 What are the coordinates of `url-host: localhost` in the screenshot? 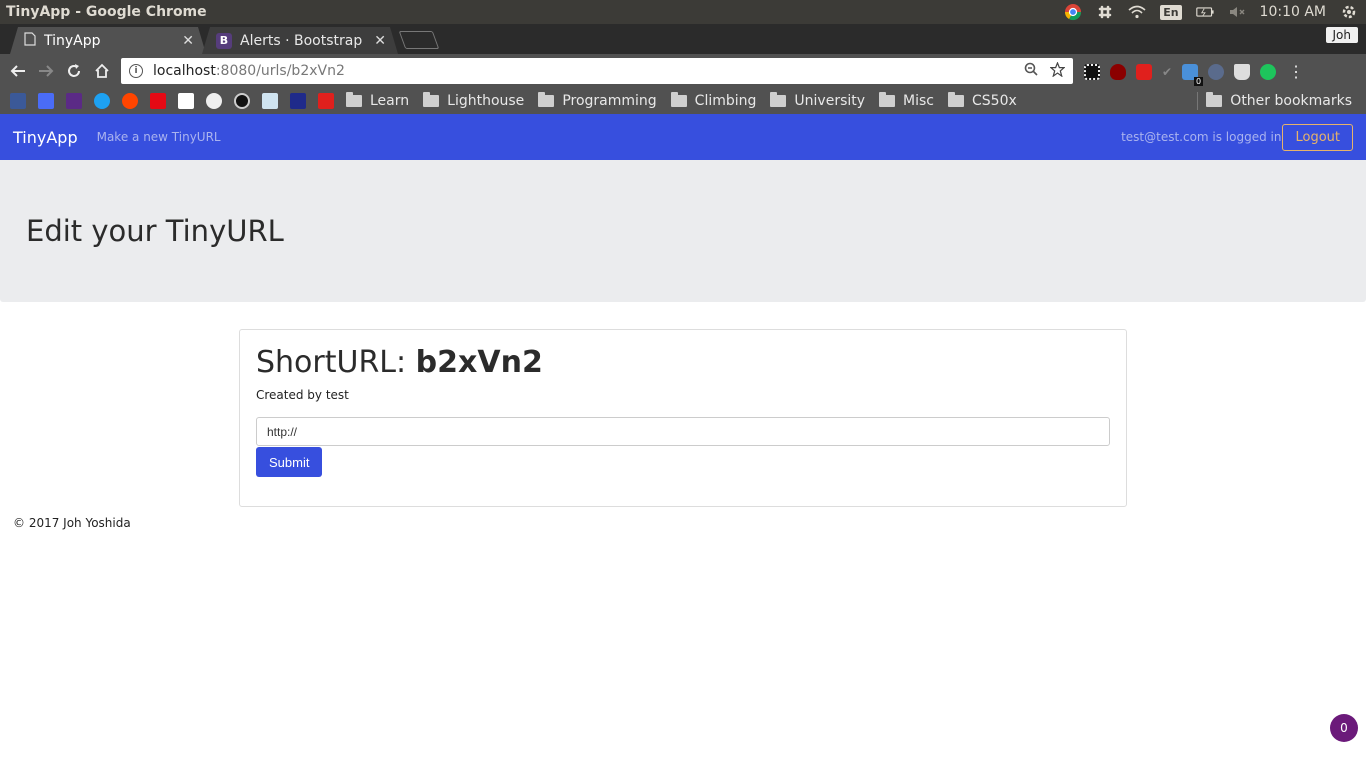 It's located at (184, 71).